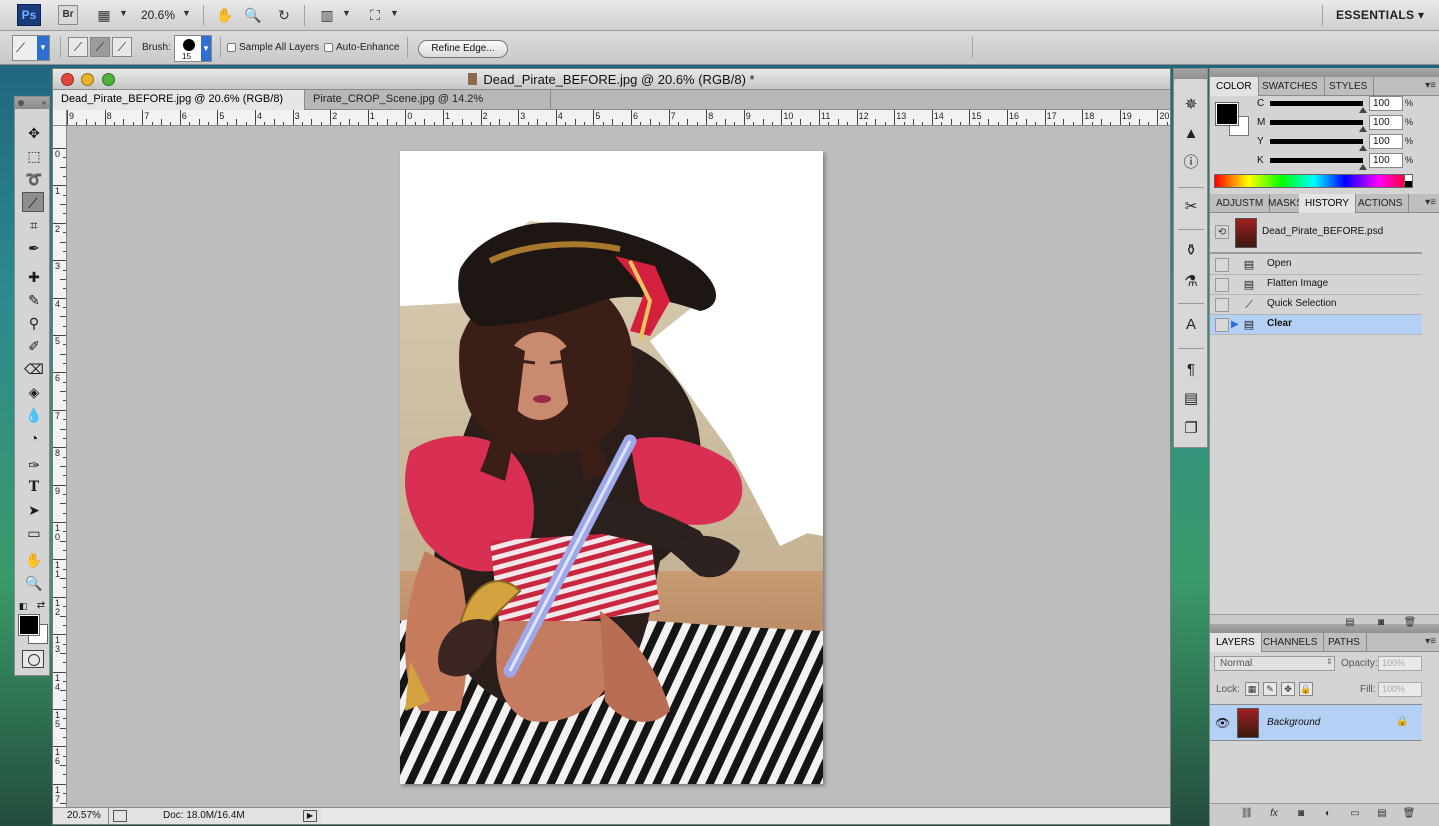  I want to click on status-menu-arrow-icon: ▶, so click(310, 816).